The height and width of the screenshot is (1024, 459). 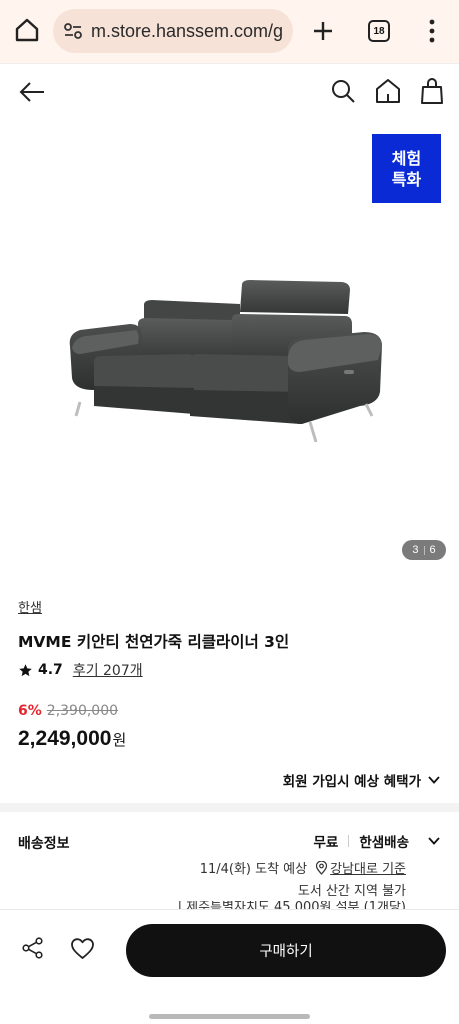 I want to click on rating-score: 4.7, so click(x=50, y=670).